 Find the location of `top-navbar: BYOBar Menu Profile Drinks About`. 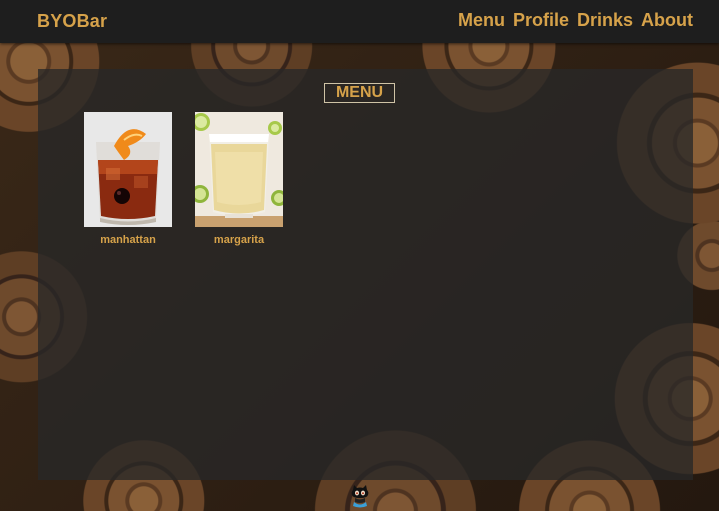

top-navbar: BYOBar Menu Profile Drinks About is located at coordinates (359, 21).